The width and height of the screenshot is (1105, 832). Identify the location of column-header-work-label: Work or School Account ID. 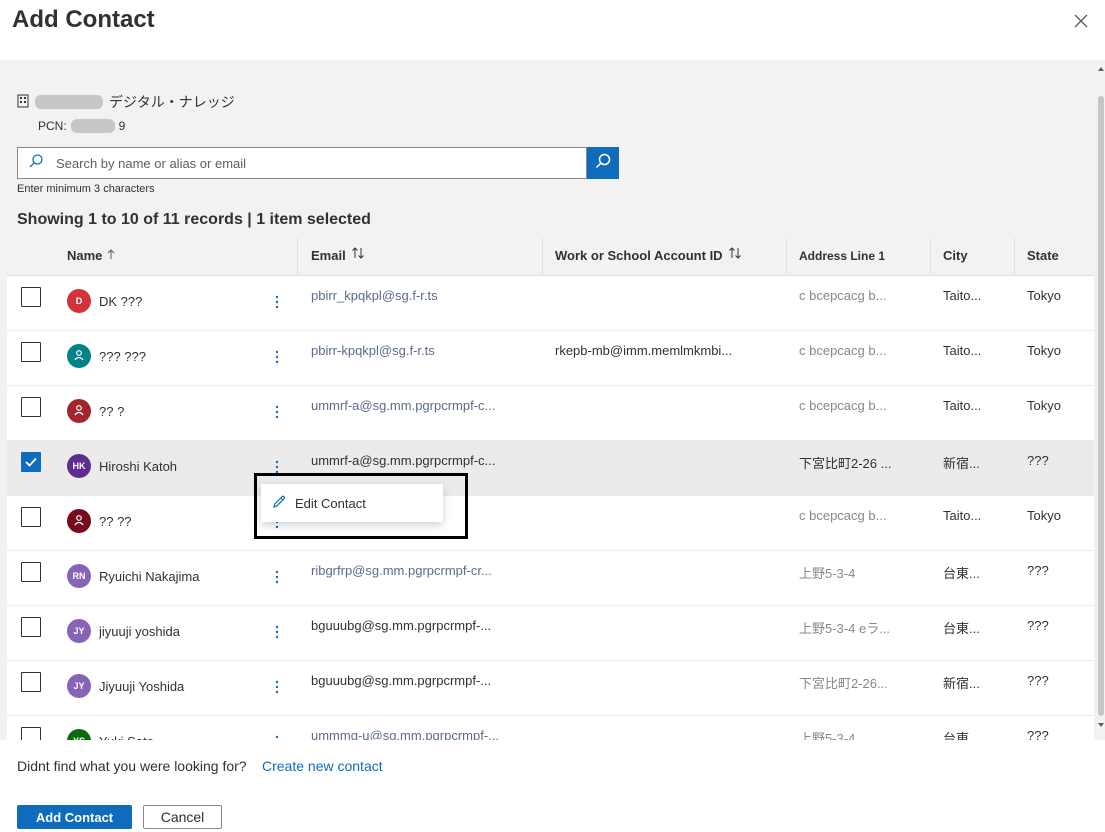
(639, 255).